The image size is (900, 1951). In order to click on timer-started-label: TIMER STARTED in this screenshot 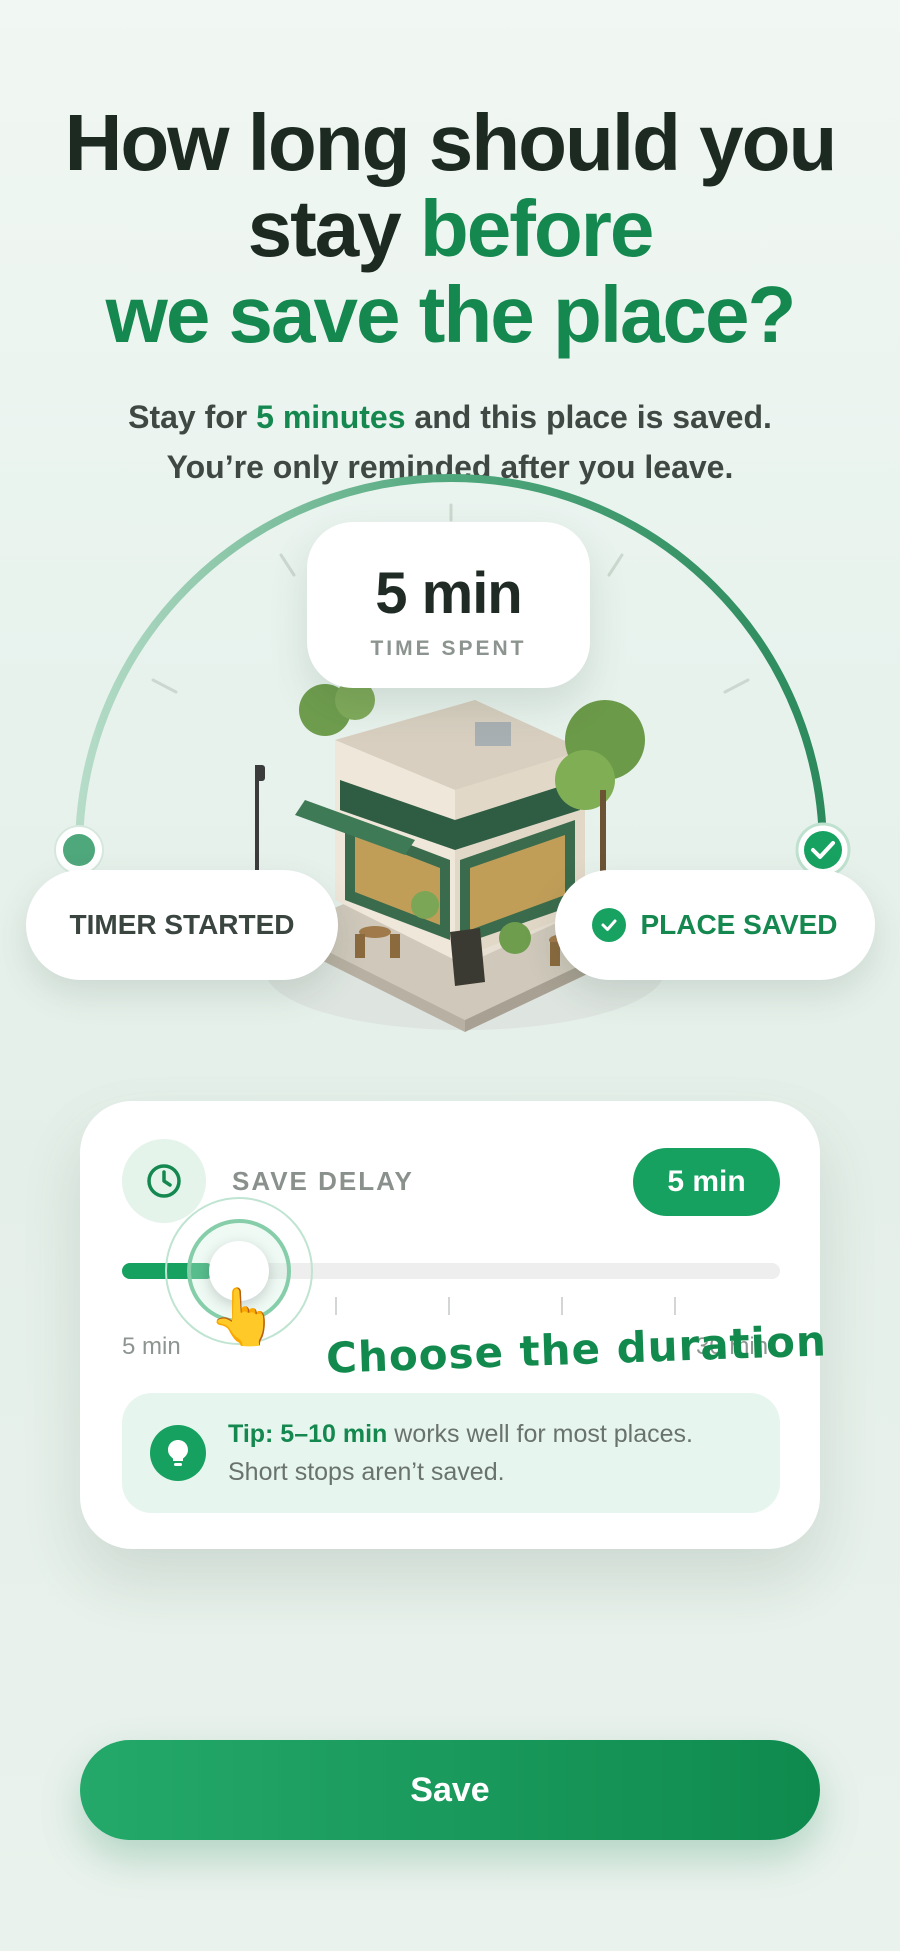, I will do `click(182, 924)`.